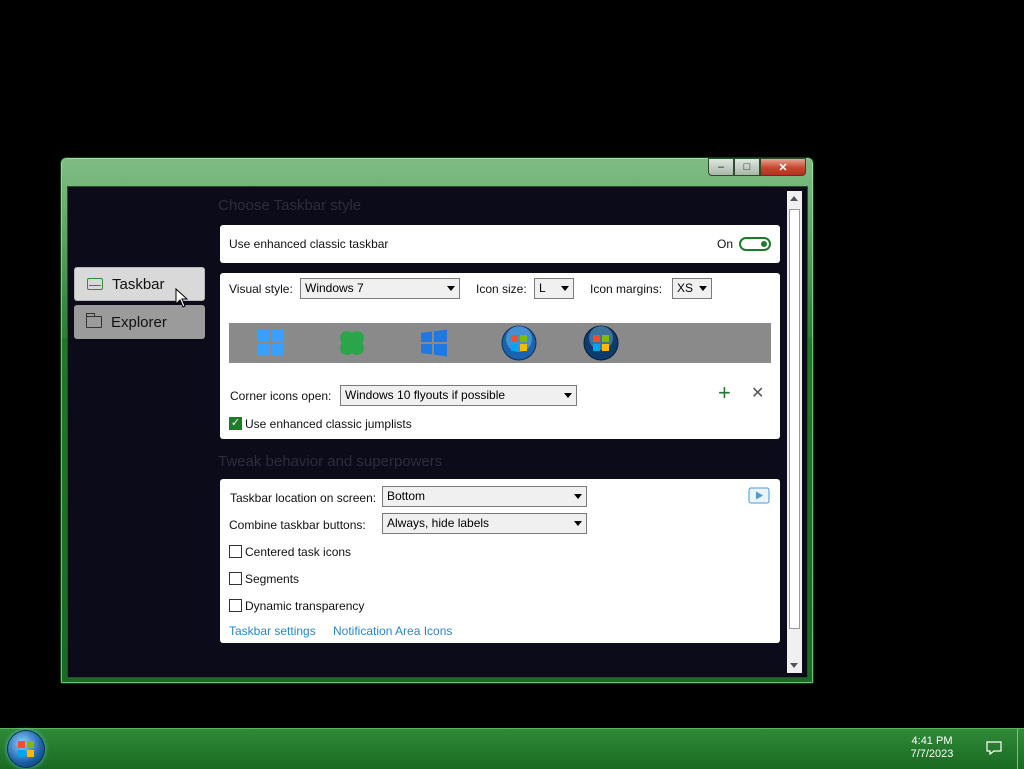  What do you see at coordinates (297, 525) in the screenshot?
I see `combine-label: Combine taskbar buttons:` at bounding box center [297, 525].